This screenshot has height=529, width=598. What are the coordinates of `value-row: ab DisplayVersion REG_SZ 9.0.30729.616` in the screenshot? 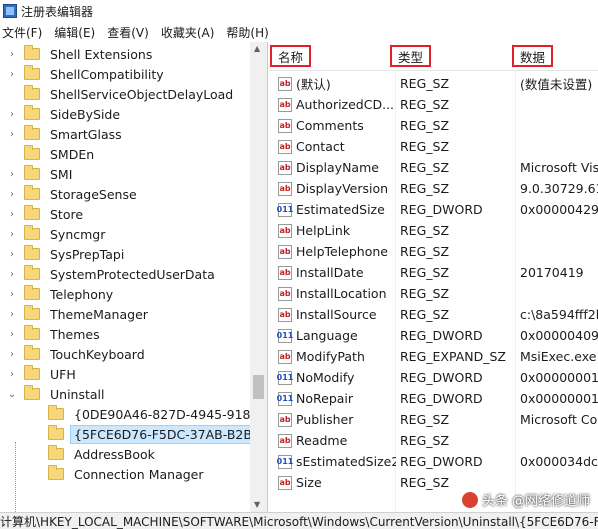 It's located at (434, 188).